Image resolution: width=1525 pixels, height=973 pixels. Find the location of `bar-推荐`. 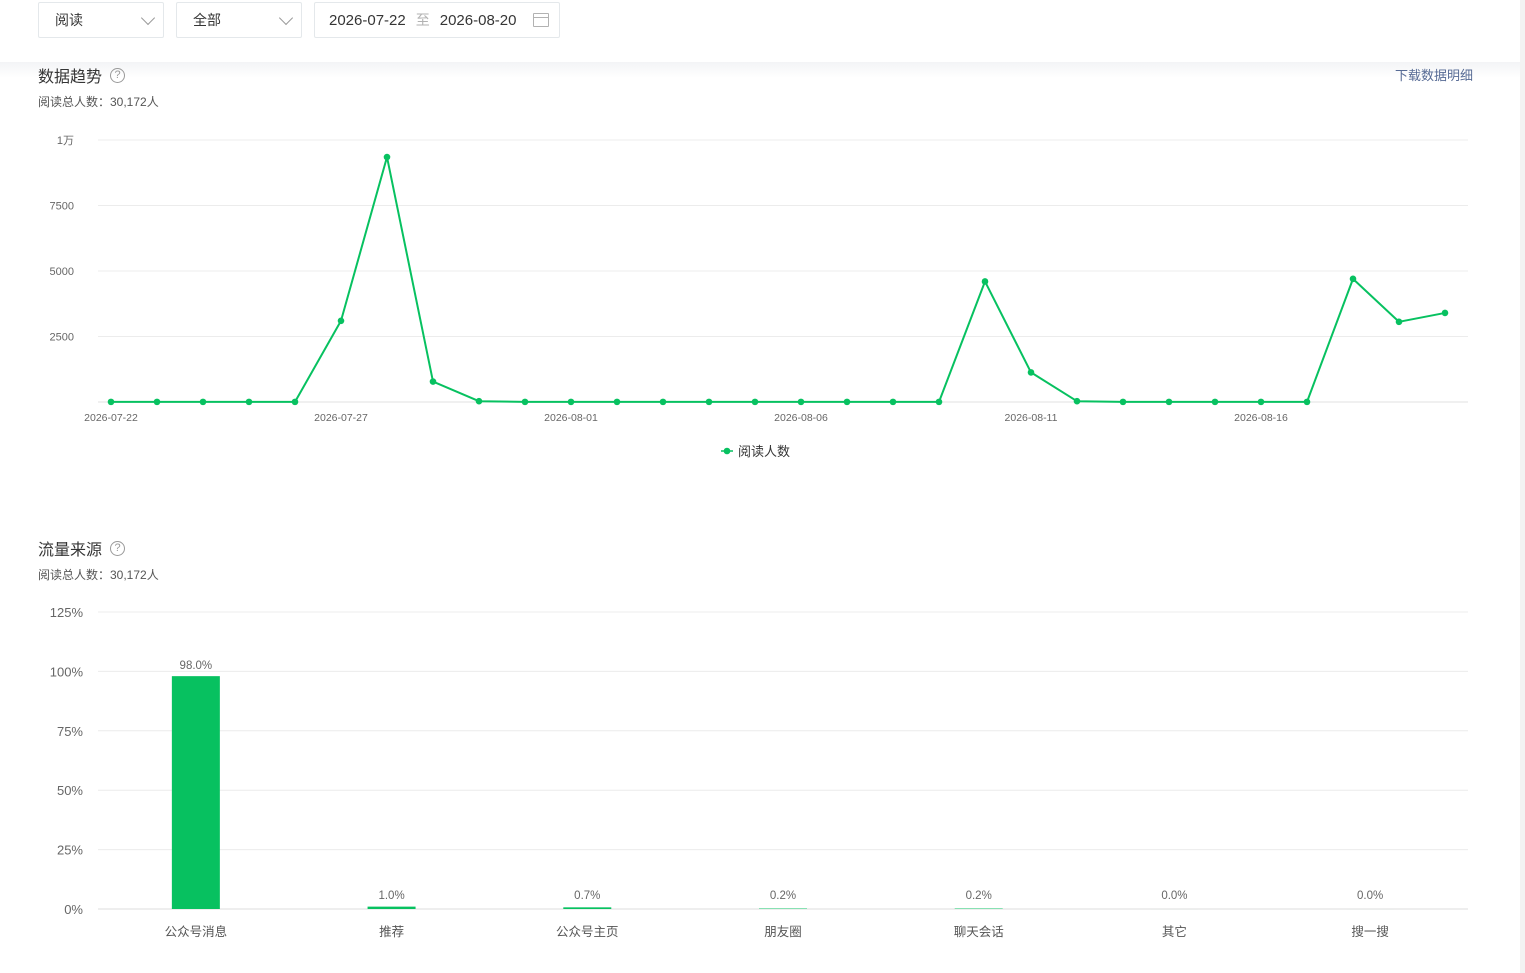

bar-推荐 is located at coordinates (391, 907).